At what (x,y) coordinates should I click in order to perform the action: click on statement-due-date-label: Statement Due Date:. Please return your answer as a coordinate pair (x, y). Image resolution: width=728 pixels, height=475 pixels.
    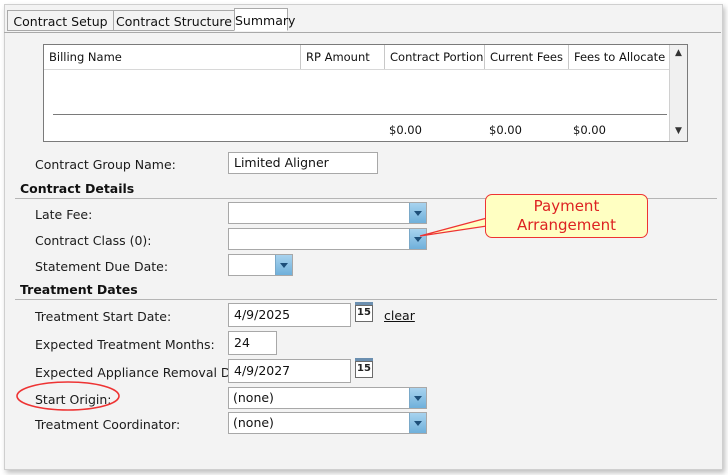
    Looking at the image, I should click on (102, 266).